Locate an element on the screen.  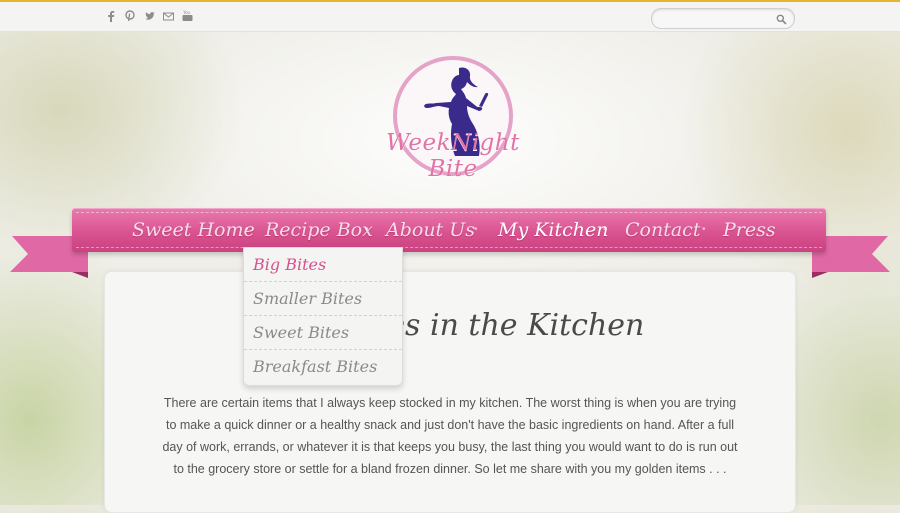
nav-item-press: Press is located at coordinates (749, 230).